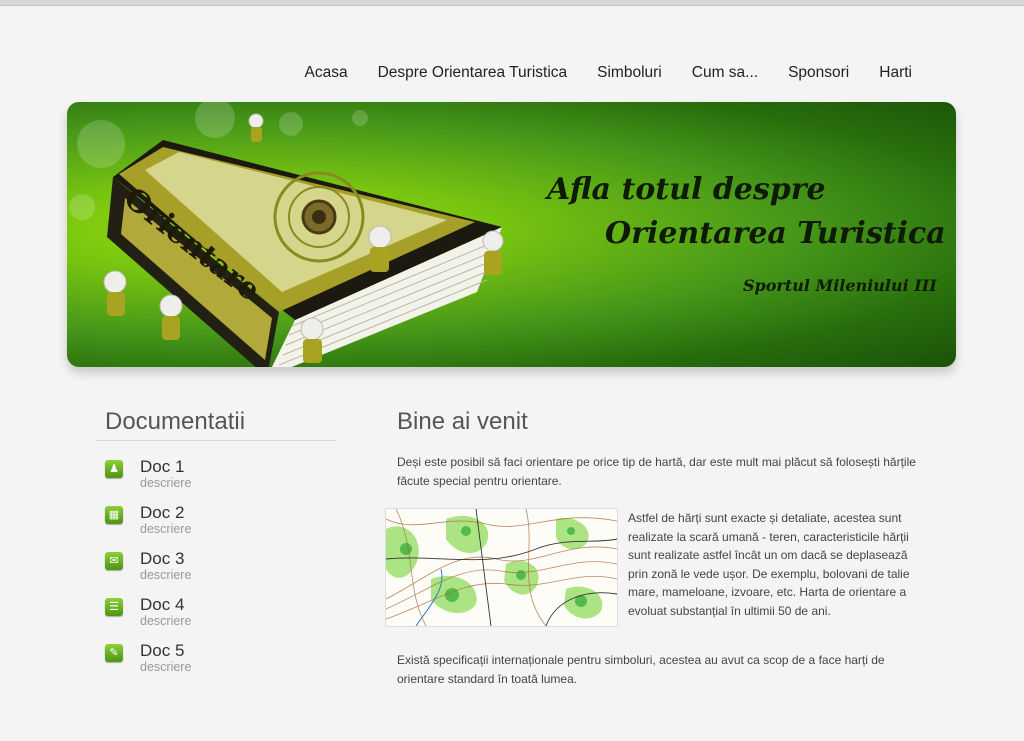 This screenshot has height=741, width=1024. I want to click on calendar-icon: ▦, so click(114, 515).